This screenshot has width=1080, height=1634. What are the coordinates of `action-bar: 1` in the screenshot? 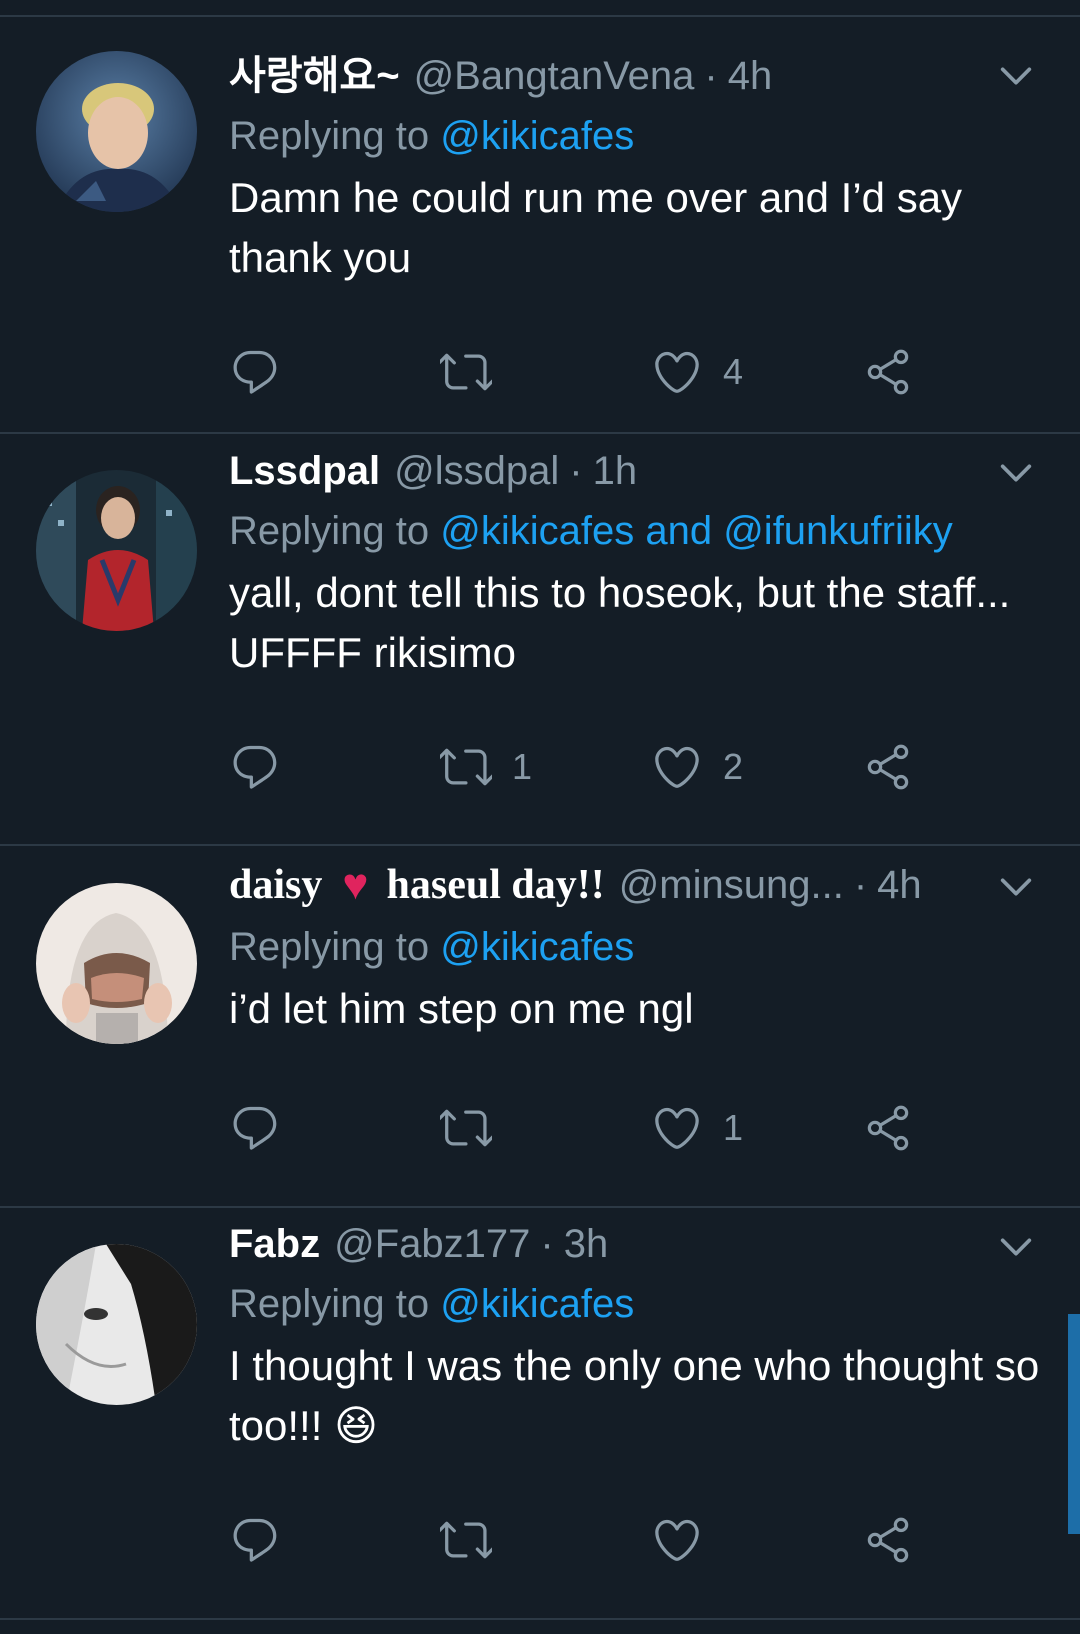 It's located at (589, 1128).